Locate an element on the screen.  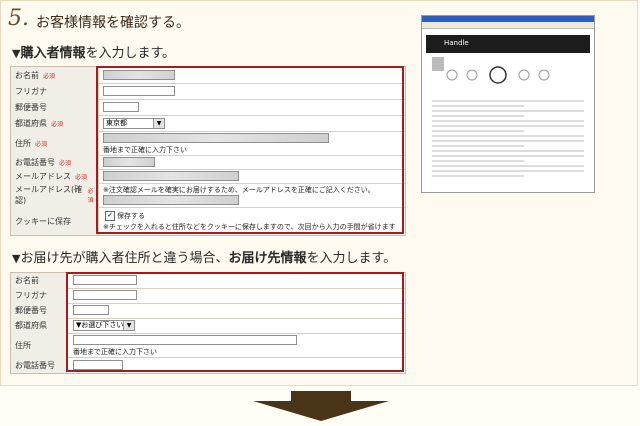
buyer-cookie-label: クッキーに保存 is located at coordinates (43, 221).